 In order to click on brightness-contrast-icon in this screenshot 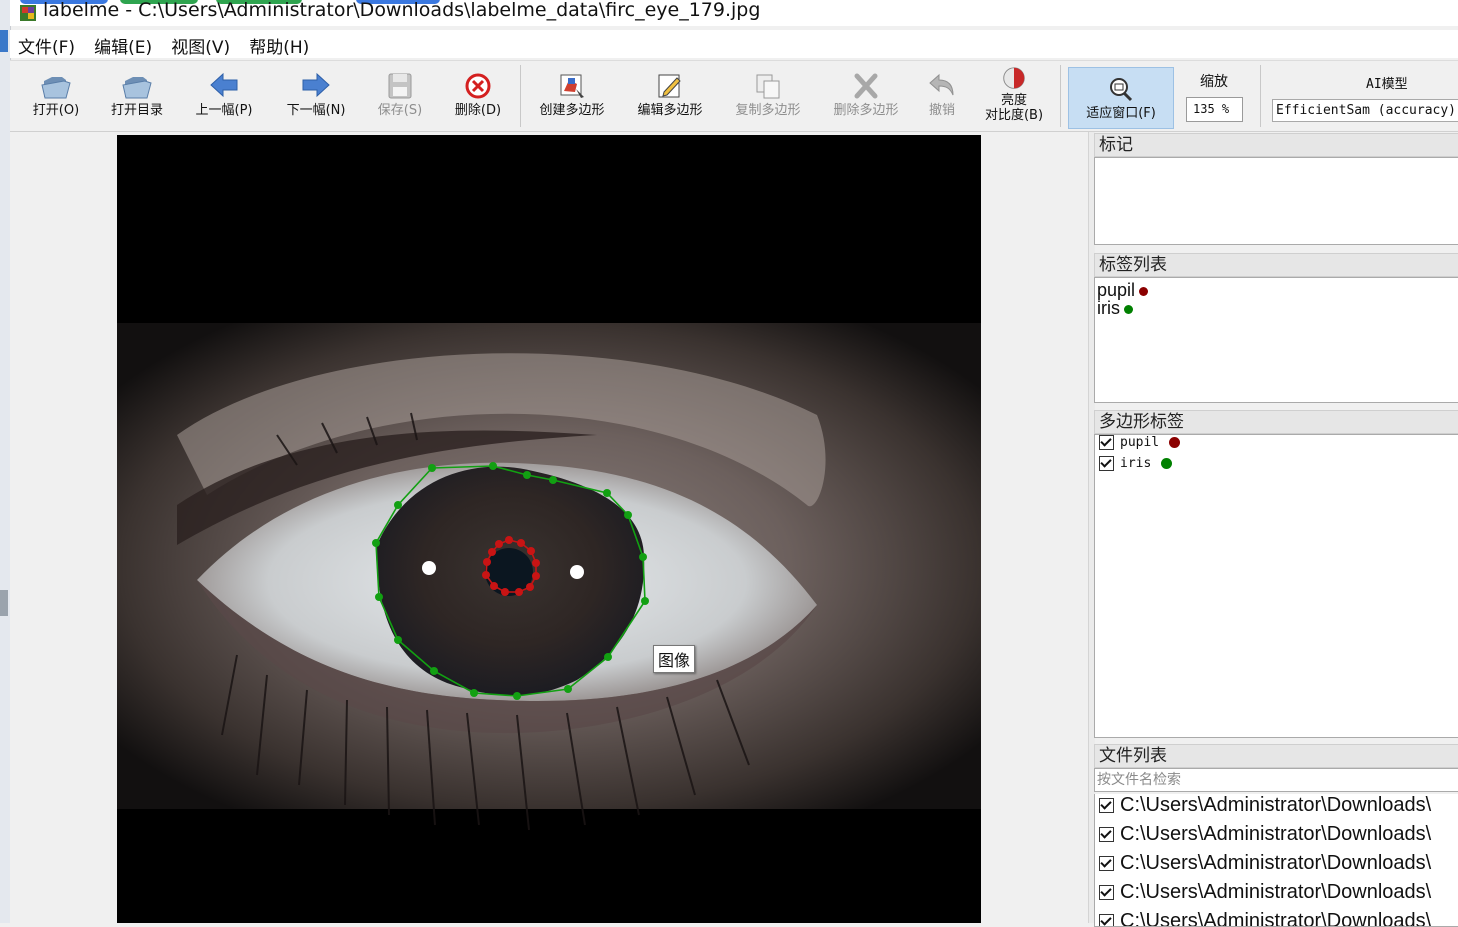, I will do `click(1014, 78)`.